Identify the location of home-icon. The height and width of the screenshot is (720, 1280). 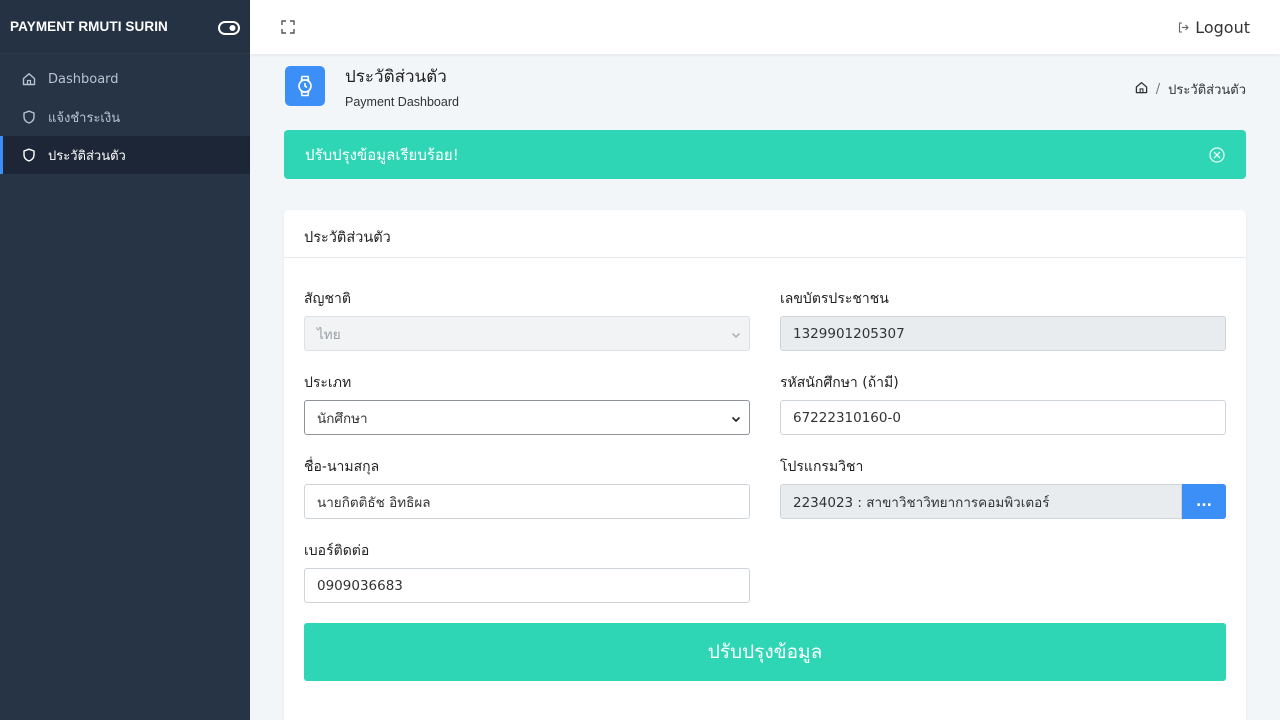
(29, 79).